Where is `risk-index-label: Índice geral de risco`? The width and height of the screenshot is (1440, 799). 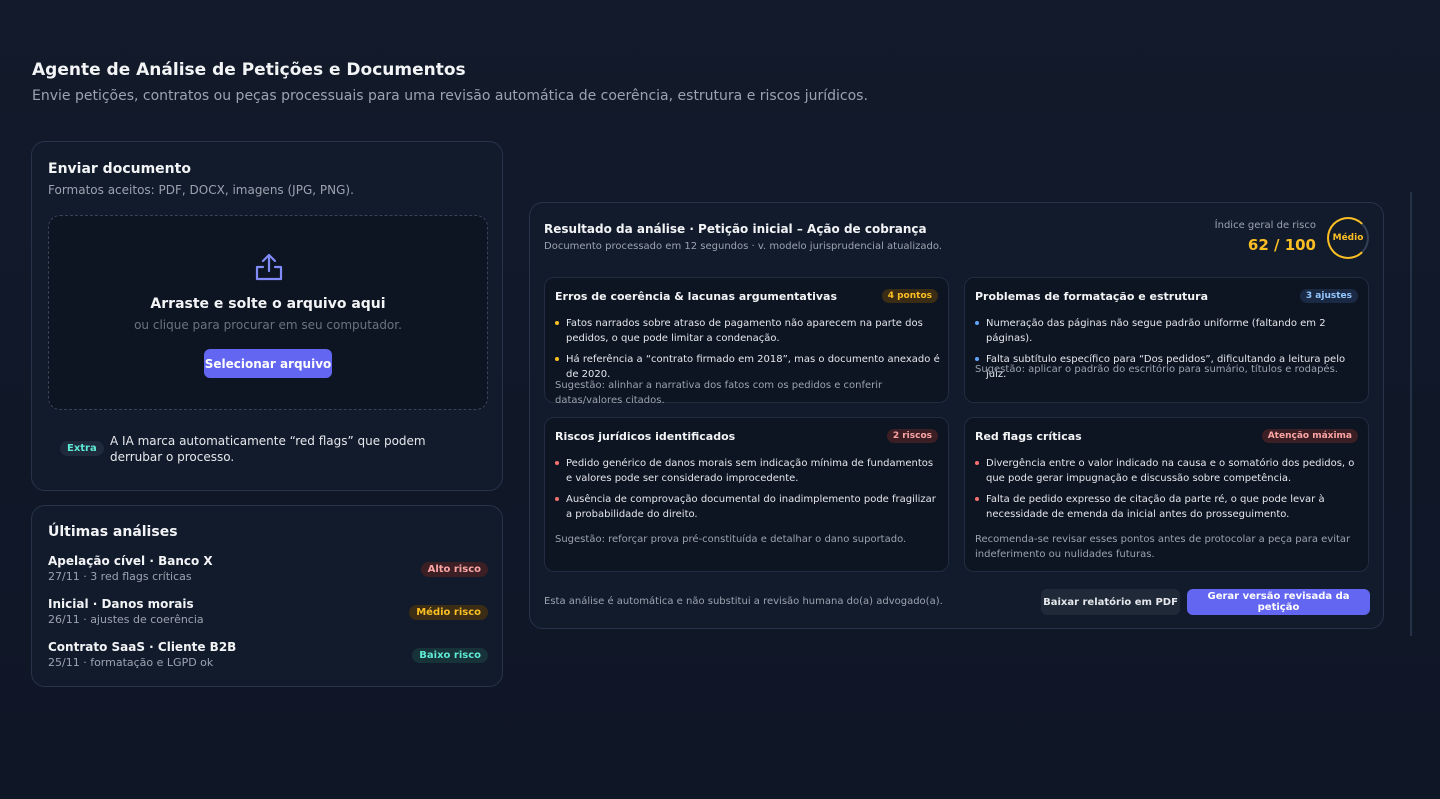
risk-index-label: Índice geral de risco is located at coordinates (1265, 225).